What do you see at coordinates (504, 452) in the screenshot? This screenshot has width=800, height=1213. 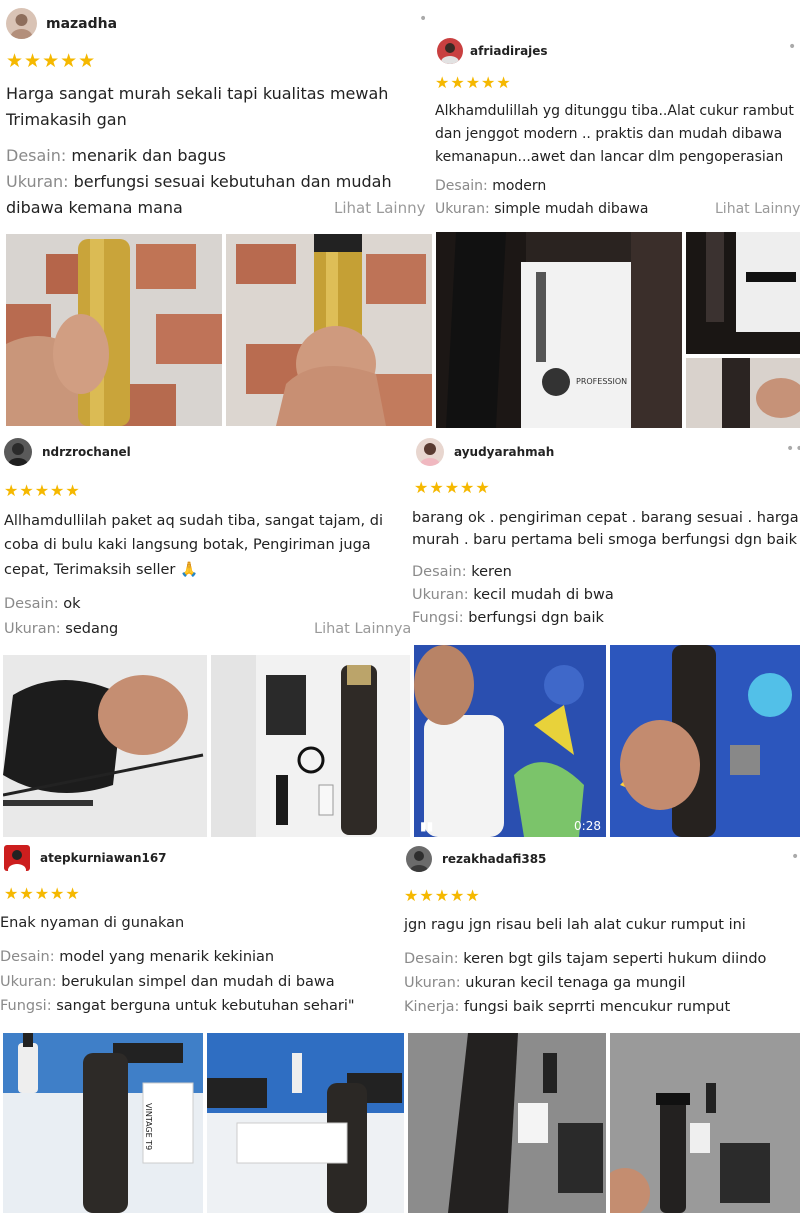 I see `username: ayudyarahmah` at bounding box center [504, 452].